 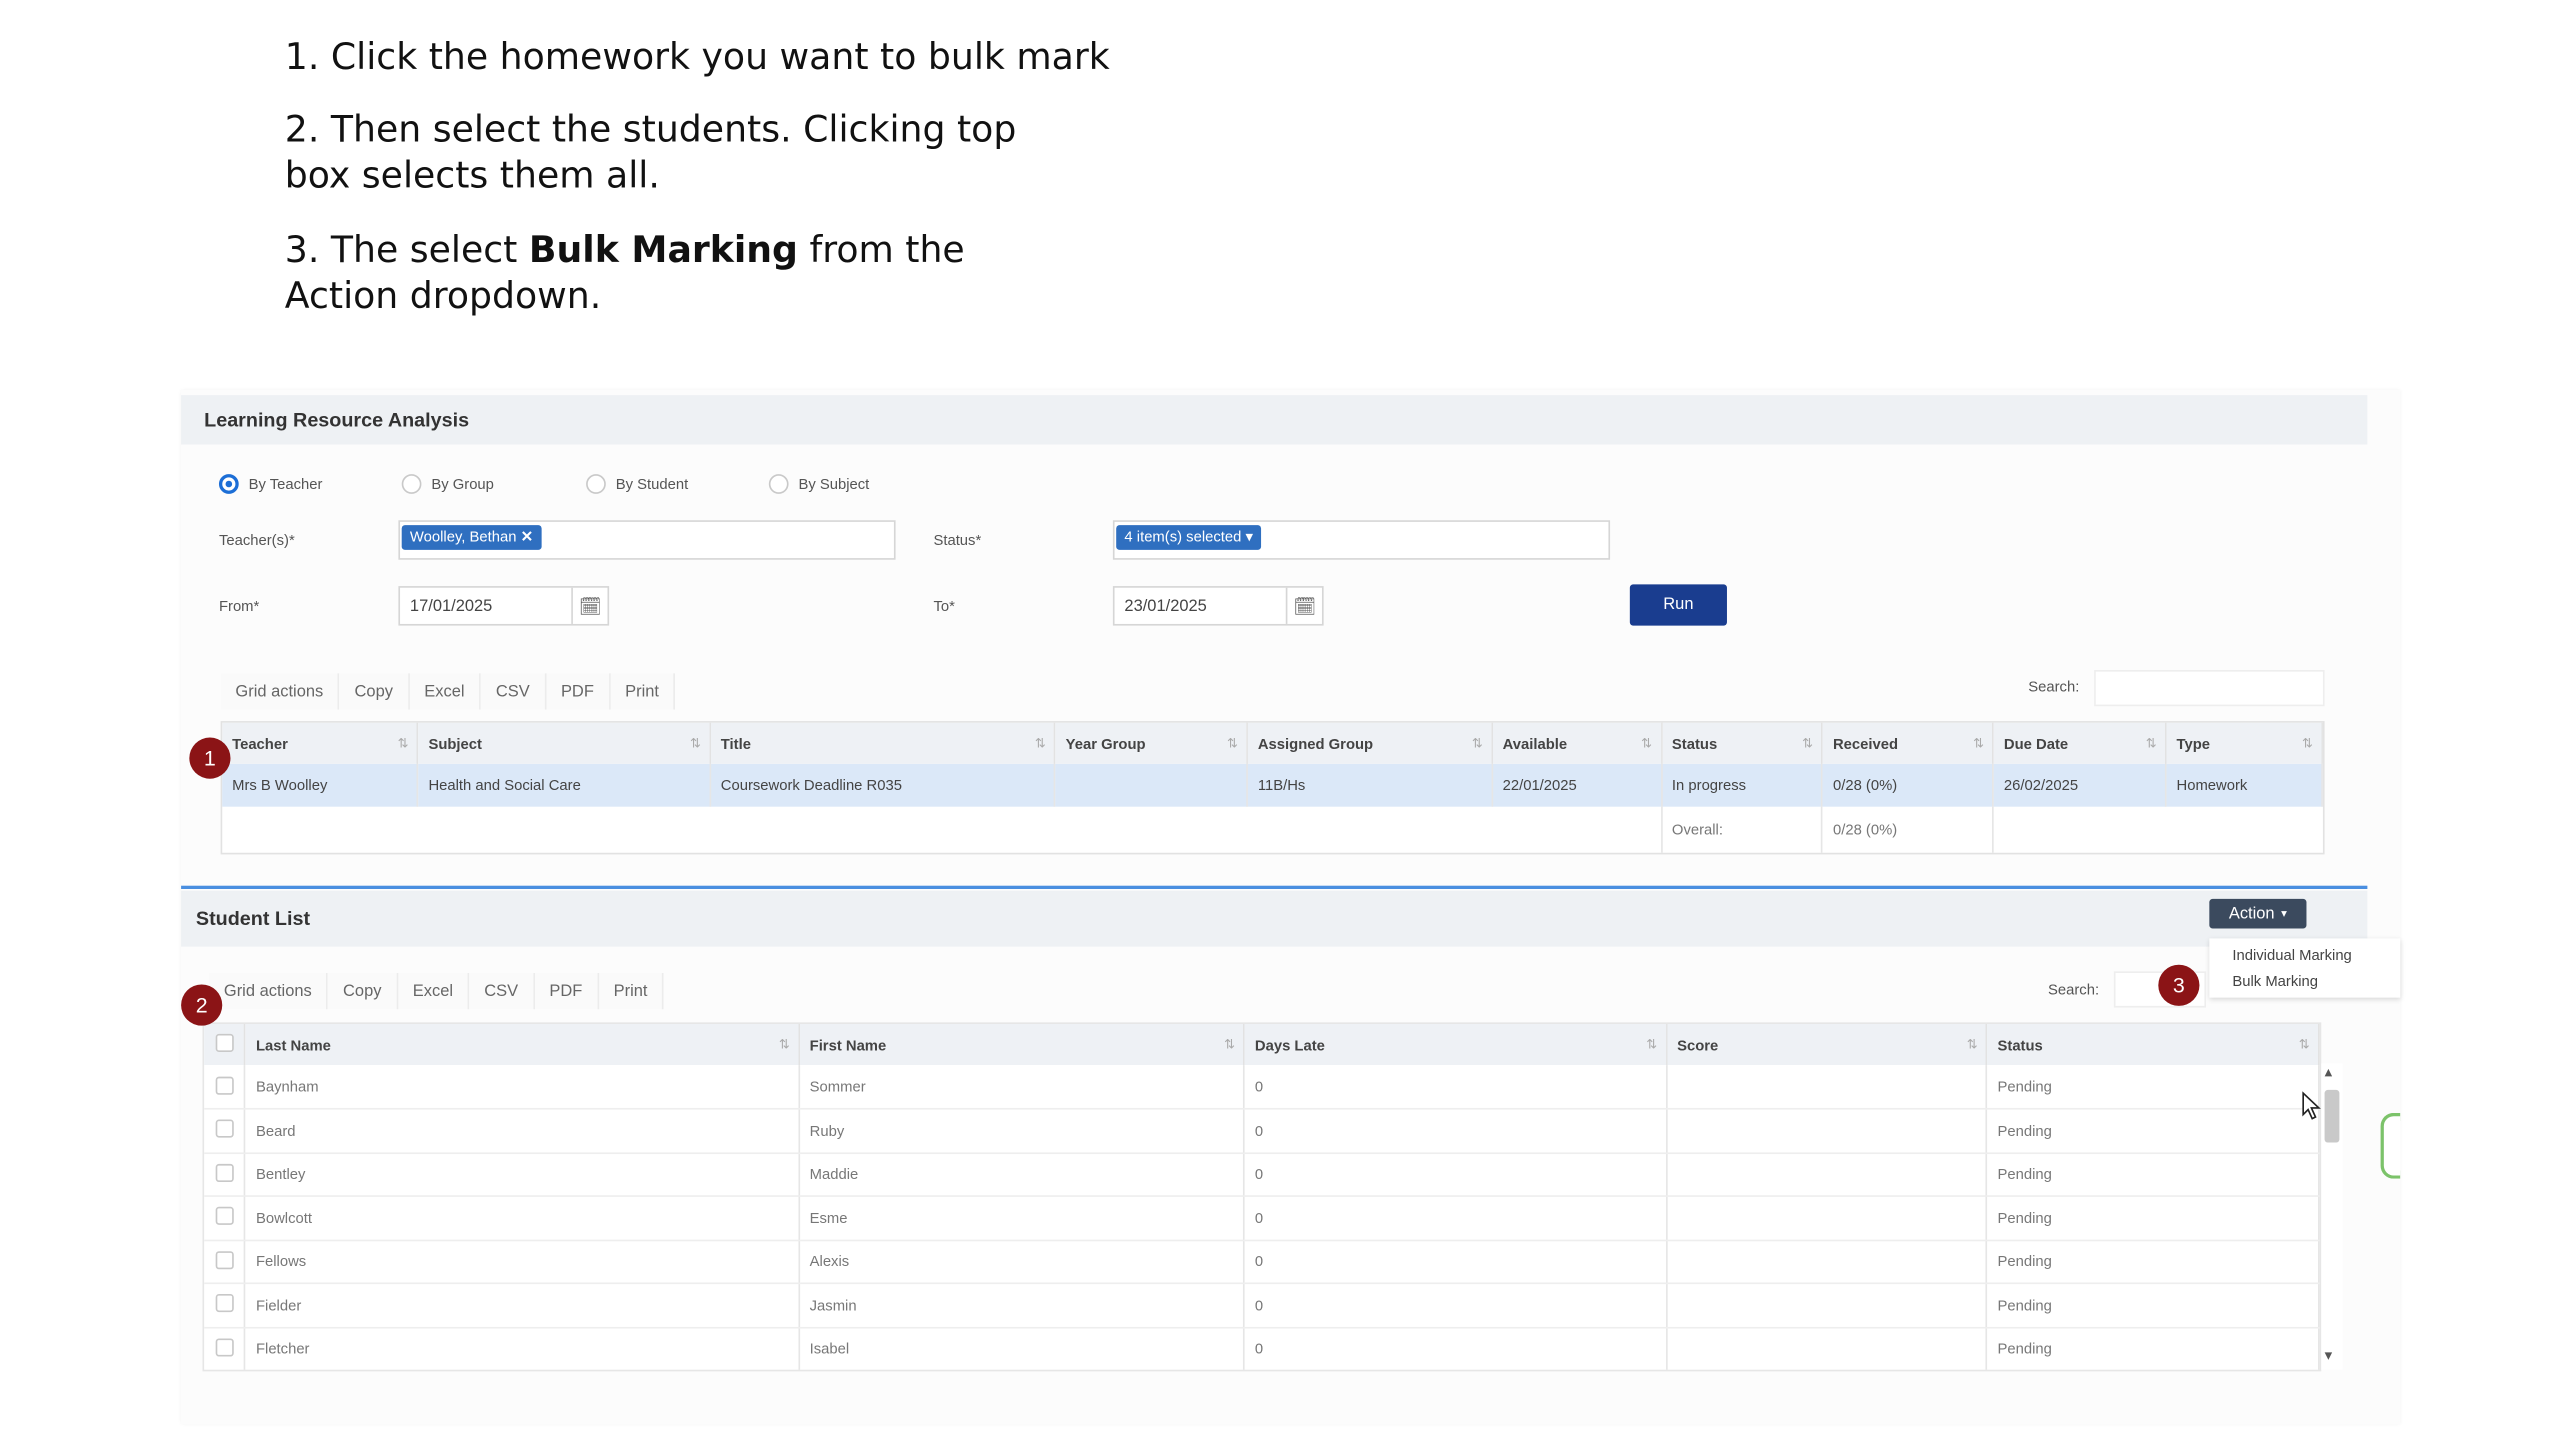 What do you see at coordinates (944, 606) in the screenshot?
I see `to-label: To*` at bounding box center [944, 606].